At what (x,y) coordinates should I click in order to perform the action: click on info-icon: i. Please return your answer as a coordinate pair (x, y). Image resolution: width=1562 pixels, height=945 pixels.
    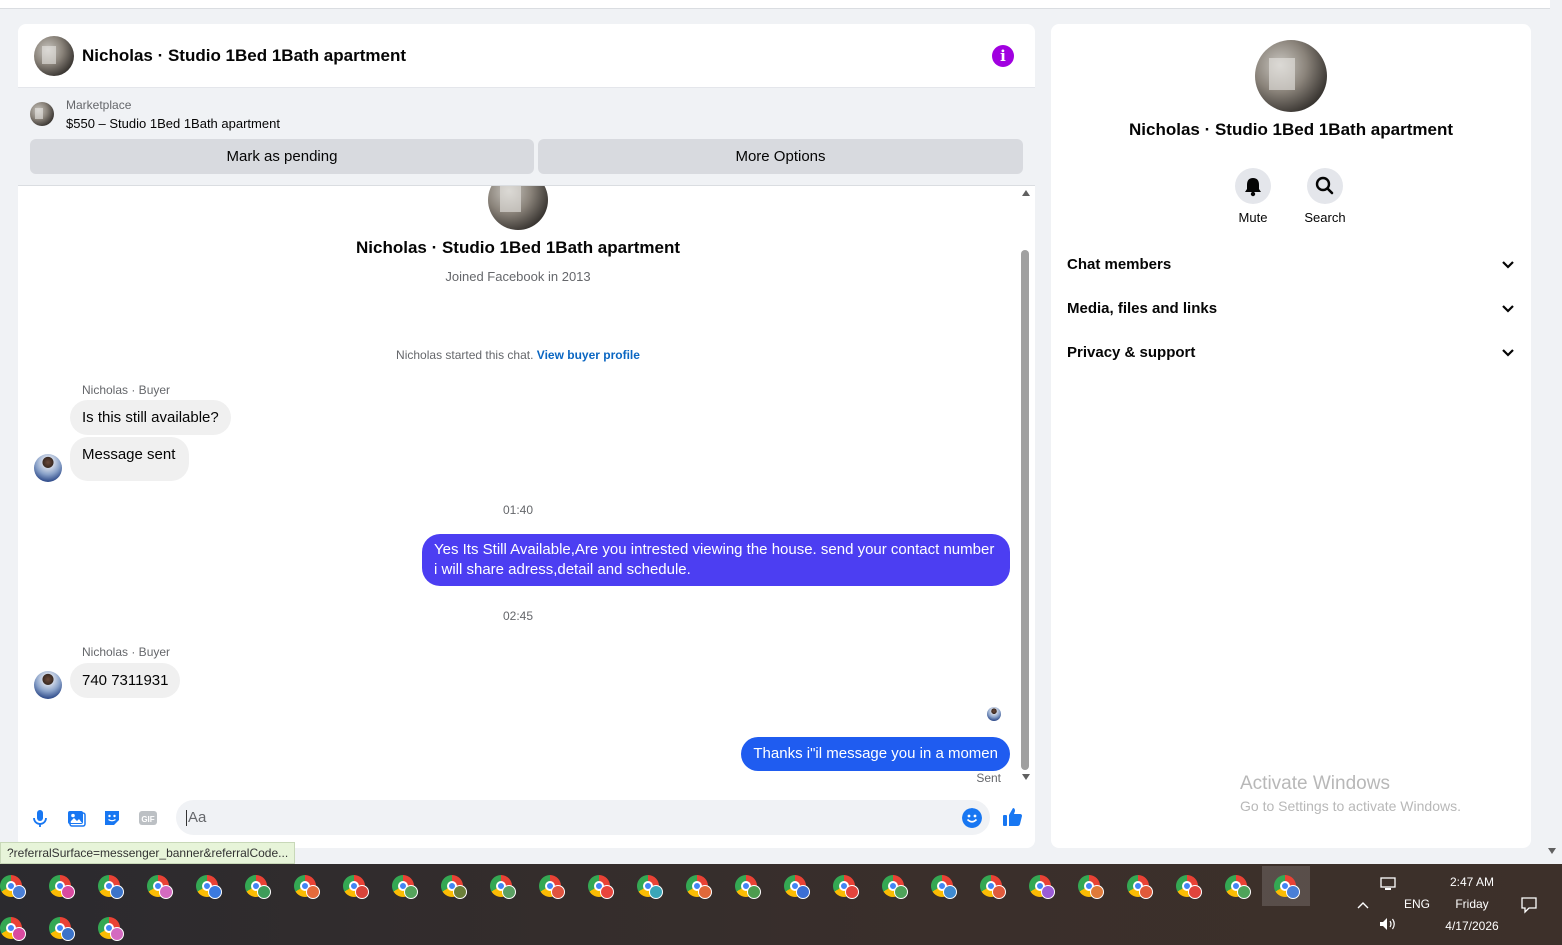
    Looking at the image, I should click on (1003, 56).